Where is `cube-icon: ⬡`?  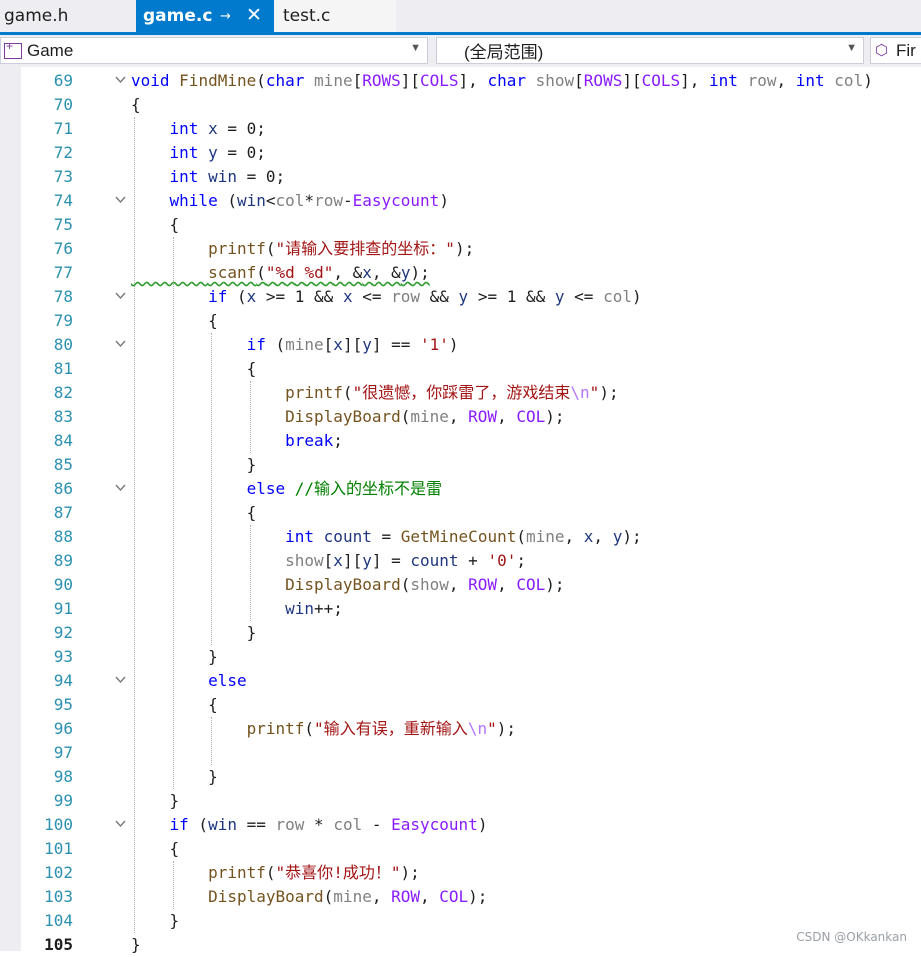 cube-icon: ⬡ is located at coordinates (882, 50).